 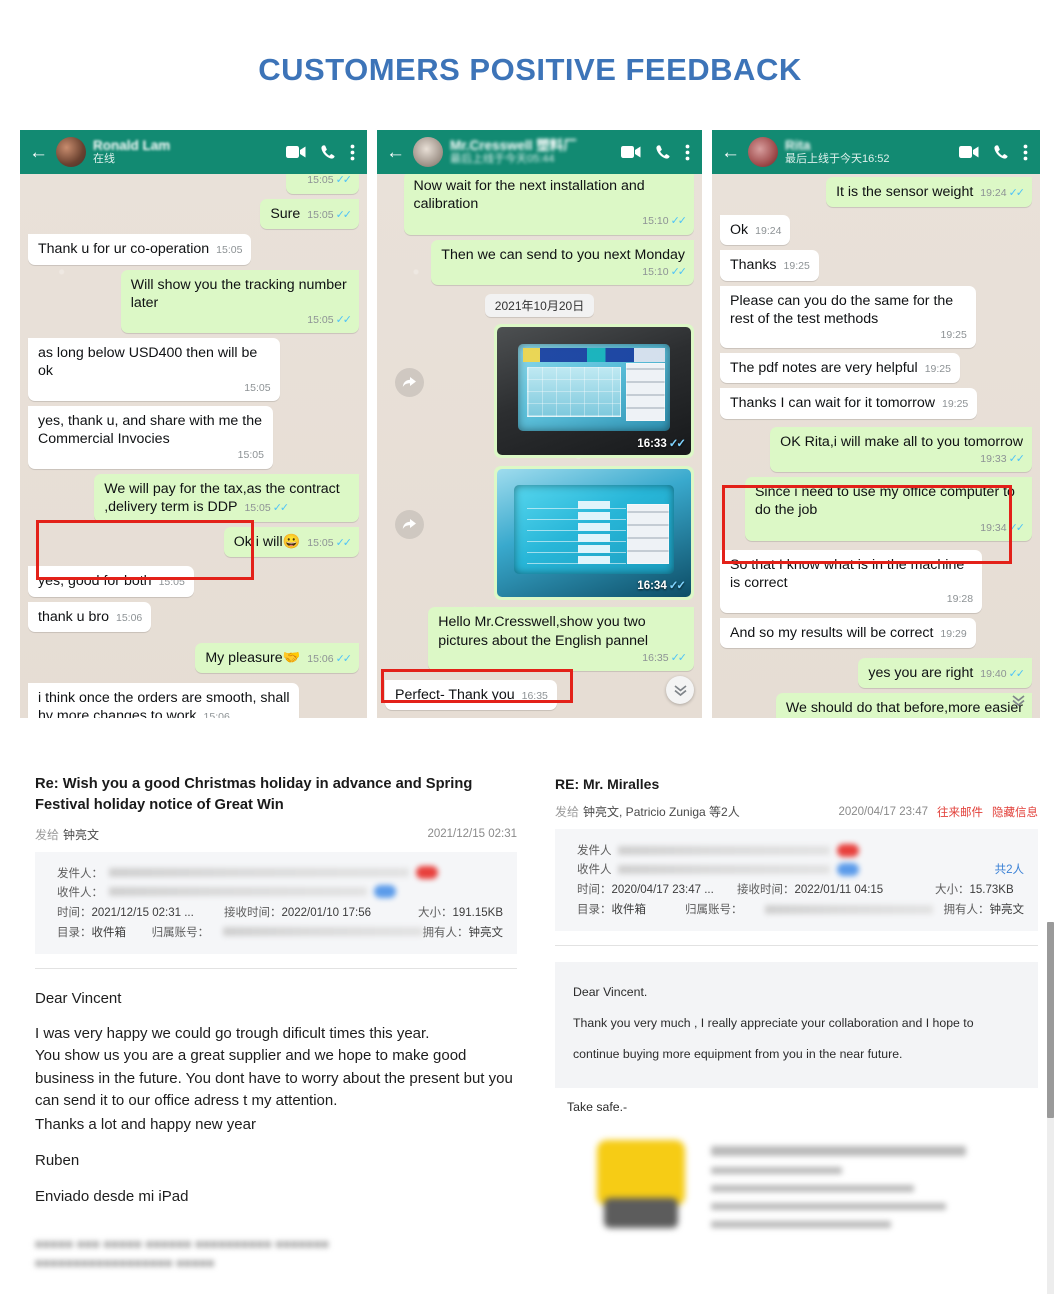 I want to click on recipients-count-link: 共2人, so click(x=1009, y=869).